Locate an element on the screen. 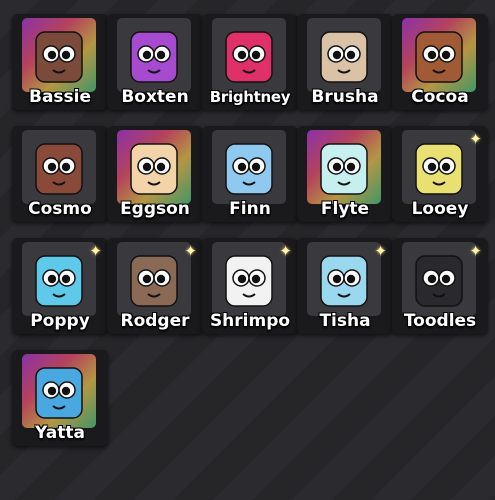 This screenshot has width=495, height=500. character-card-brusha: Brusha is located at coordinates (345, 62).